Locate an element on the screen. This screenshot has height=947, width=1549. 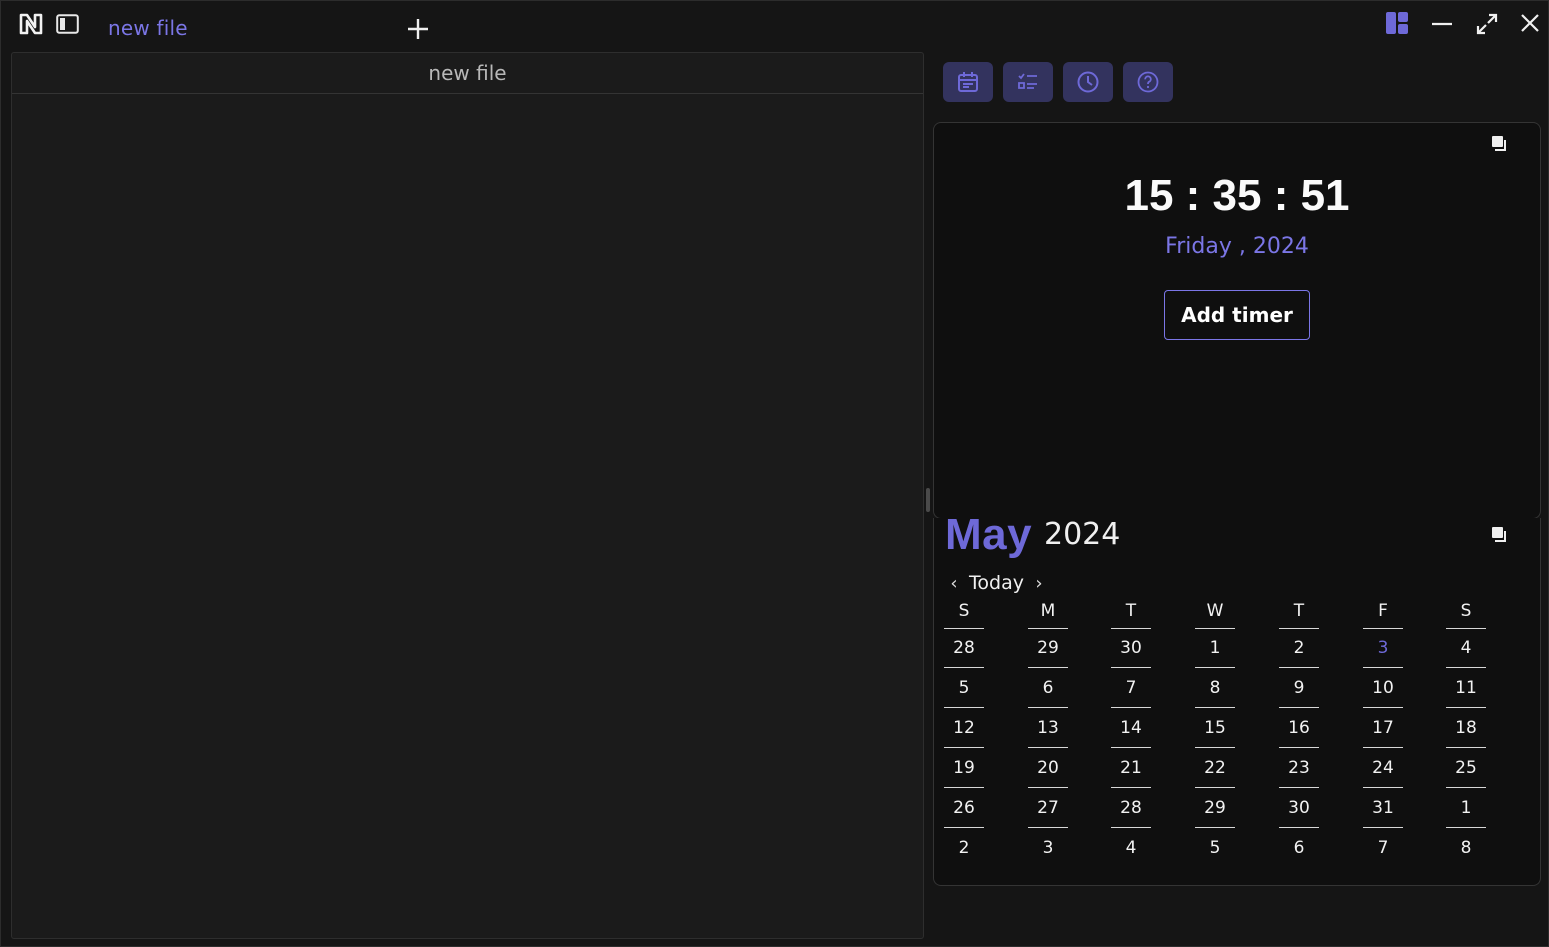
calendar-day: 14 is located at coordinates (1131, 728).